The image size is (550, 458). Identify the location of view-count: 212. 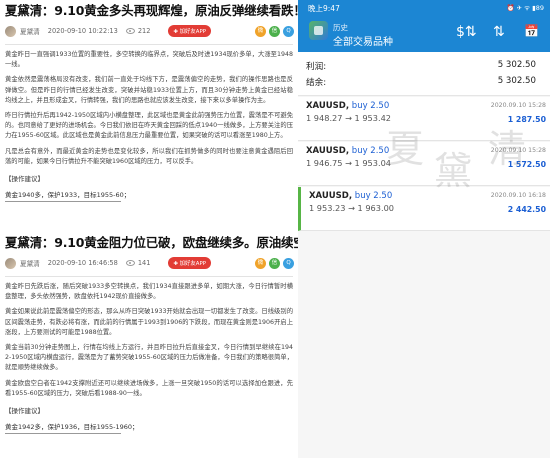
(138, 31).